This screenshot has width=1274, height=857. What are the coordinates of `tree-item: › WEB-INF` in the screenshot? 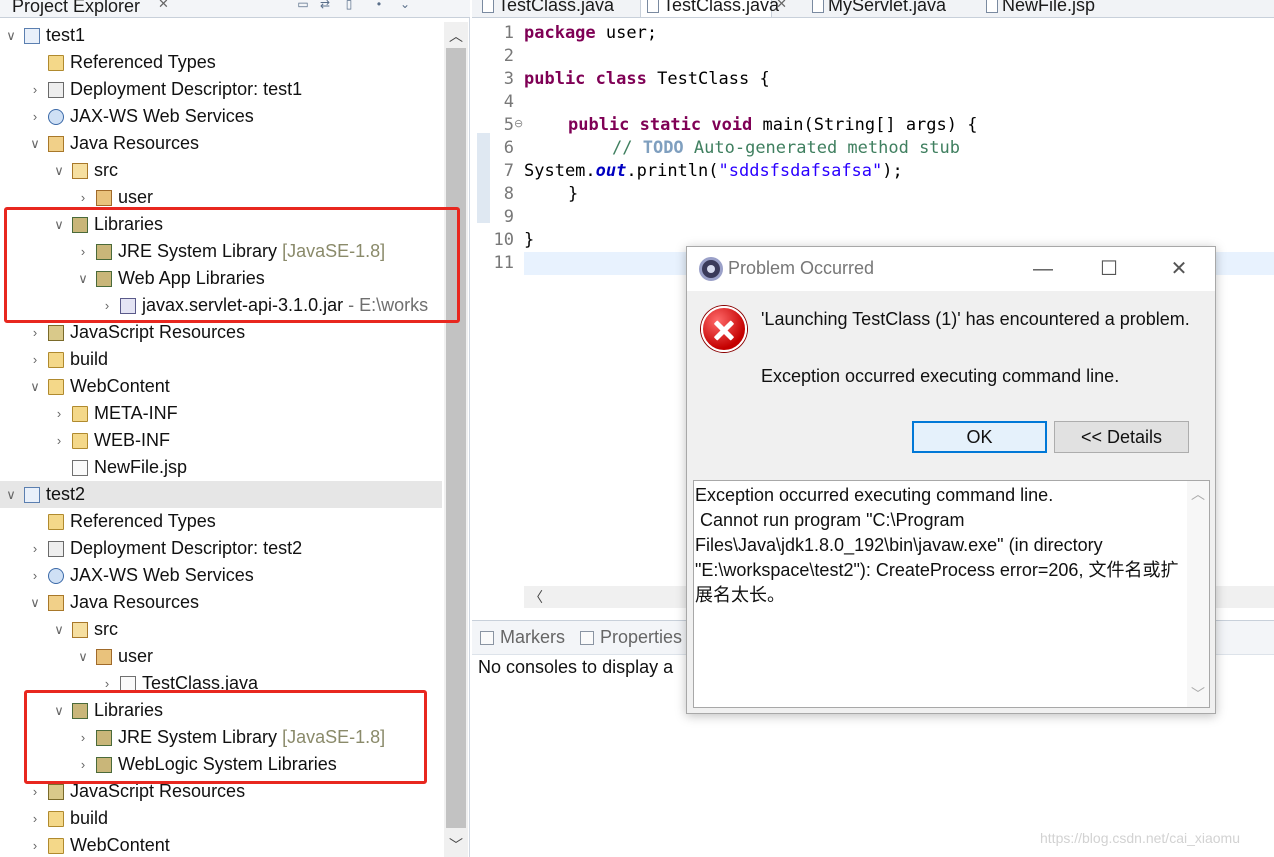 It's located at (221, 440).